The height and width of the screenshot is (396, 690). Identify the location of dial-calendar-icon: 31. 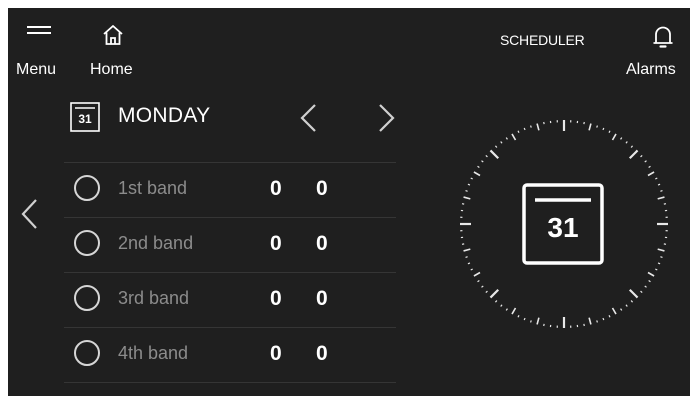
(563, 224).